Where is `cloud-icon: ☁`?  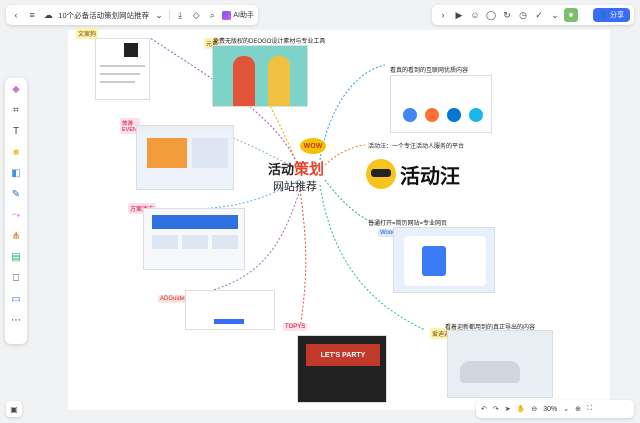
cloud-icon: ☁ is located at coordinates (48, 14).